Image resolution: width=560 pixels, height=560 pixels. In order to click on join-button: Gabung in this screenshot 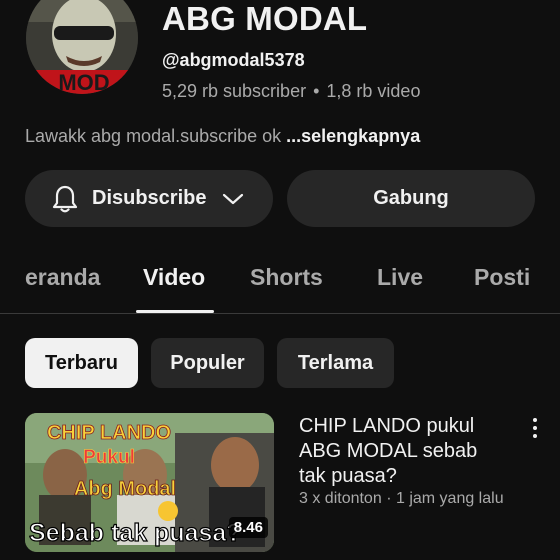, I will do `click(411, 198)`.